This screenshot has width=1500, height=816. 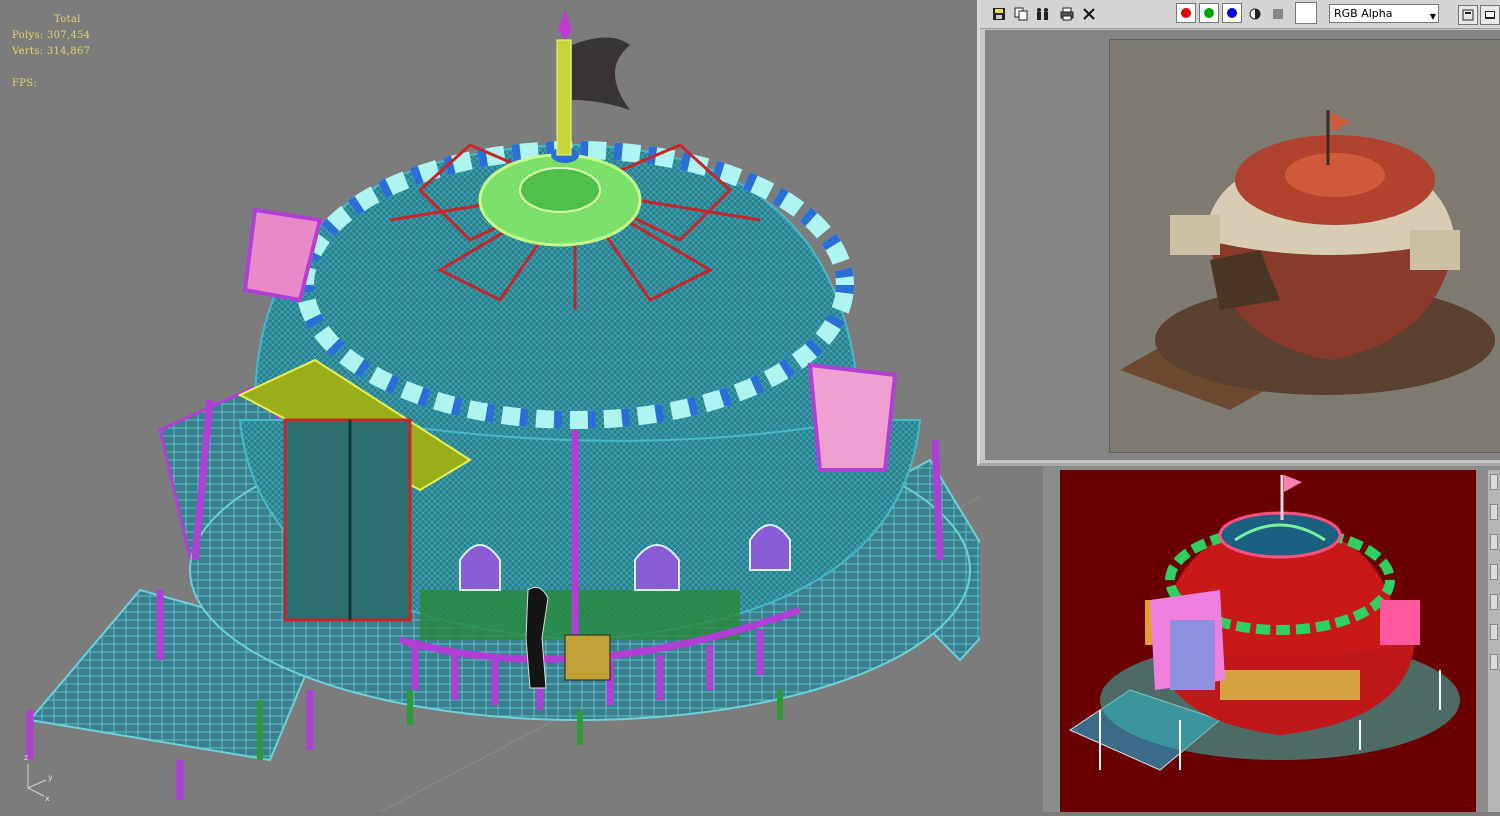 I want to click on rendered-yurt-image, so click(x=1304, y=246).